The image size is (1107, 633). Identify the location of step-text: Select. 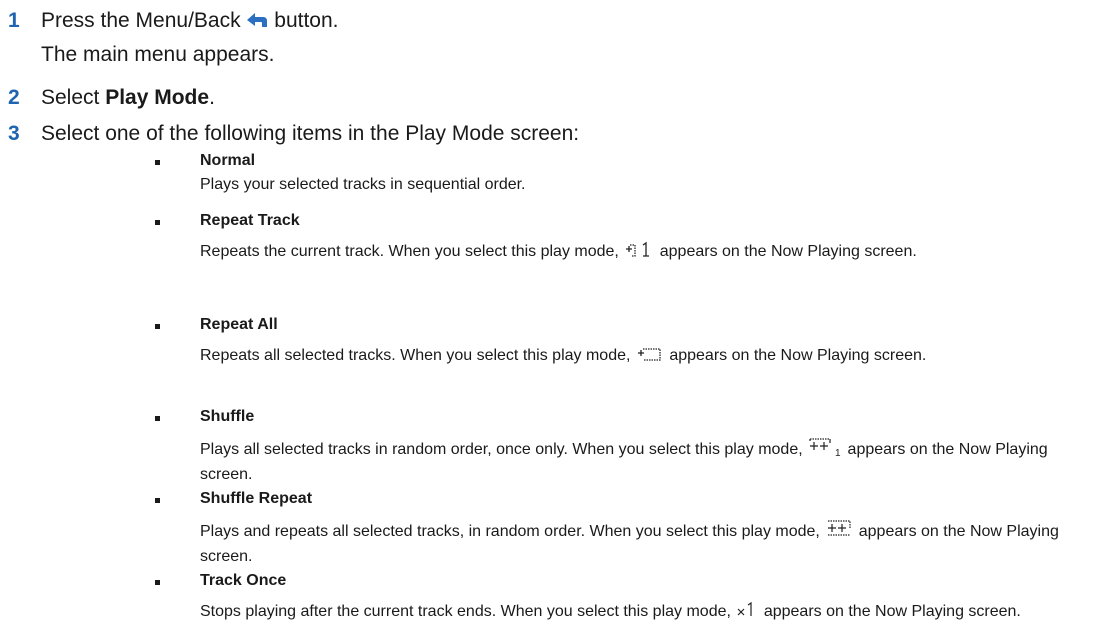
(73, 97).